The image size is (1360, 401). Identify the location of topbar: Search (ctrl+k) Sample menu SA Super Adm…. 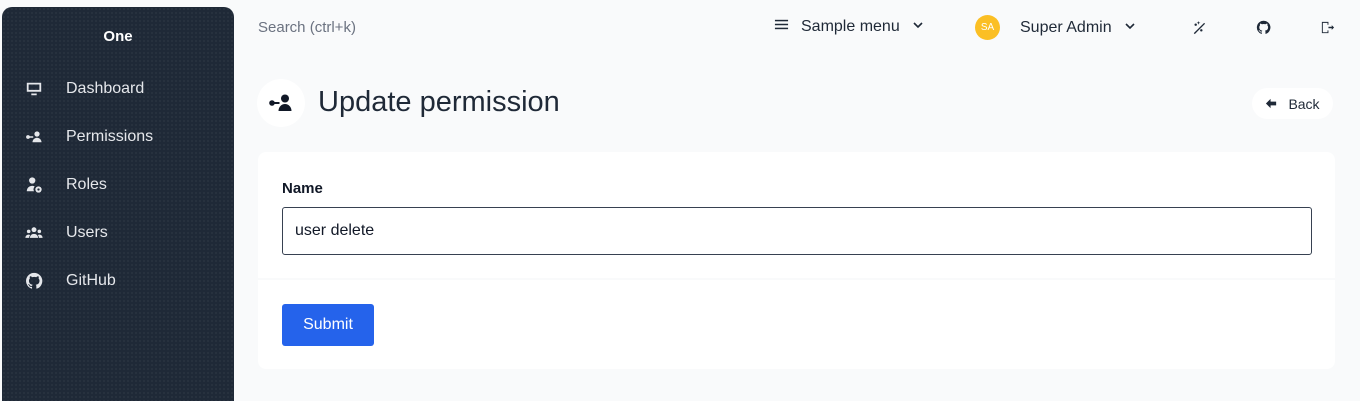
(797, 28).